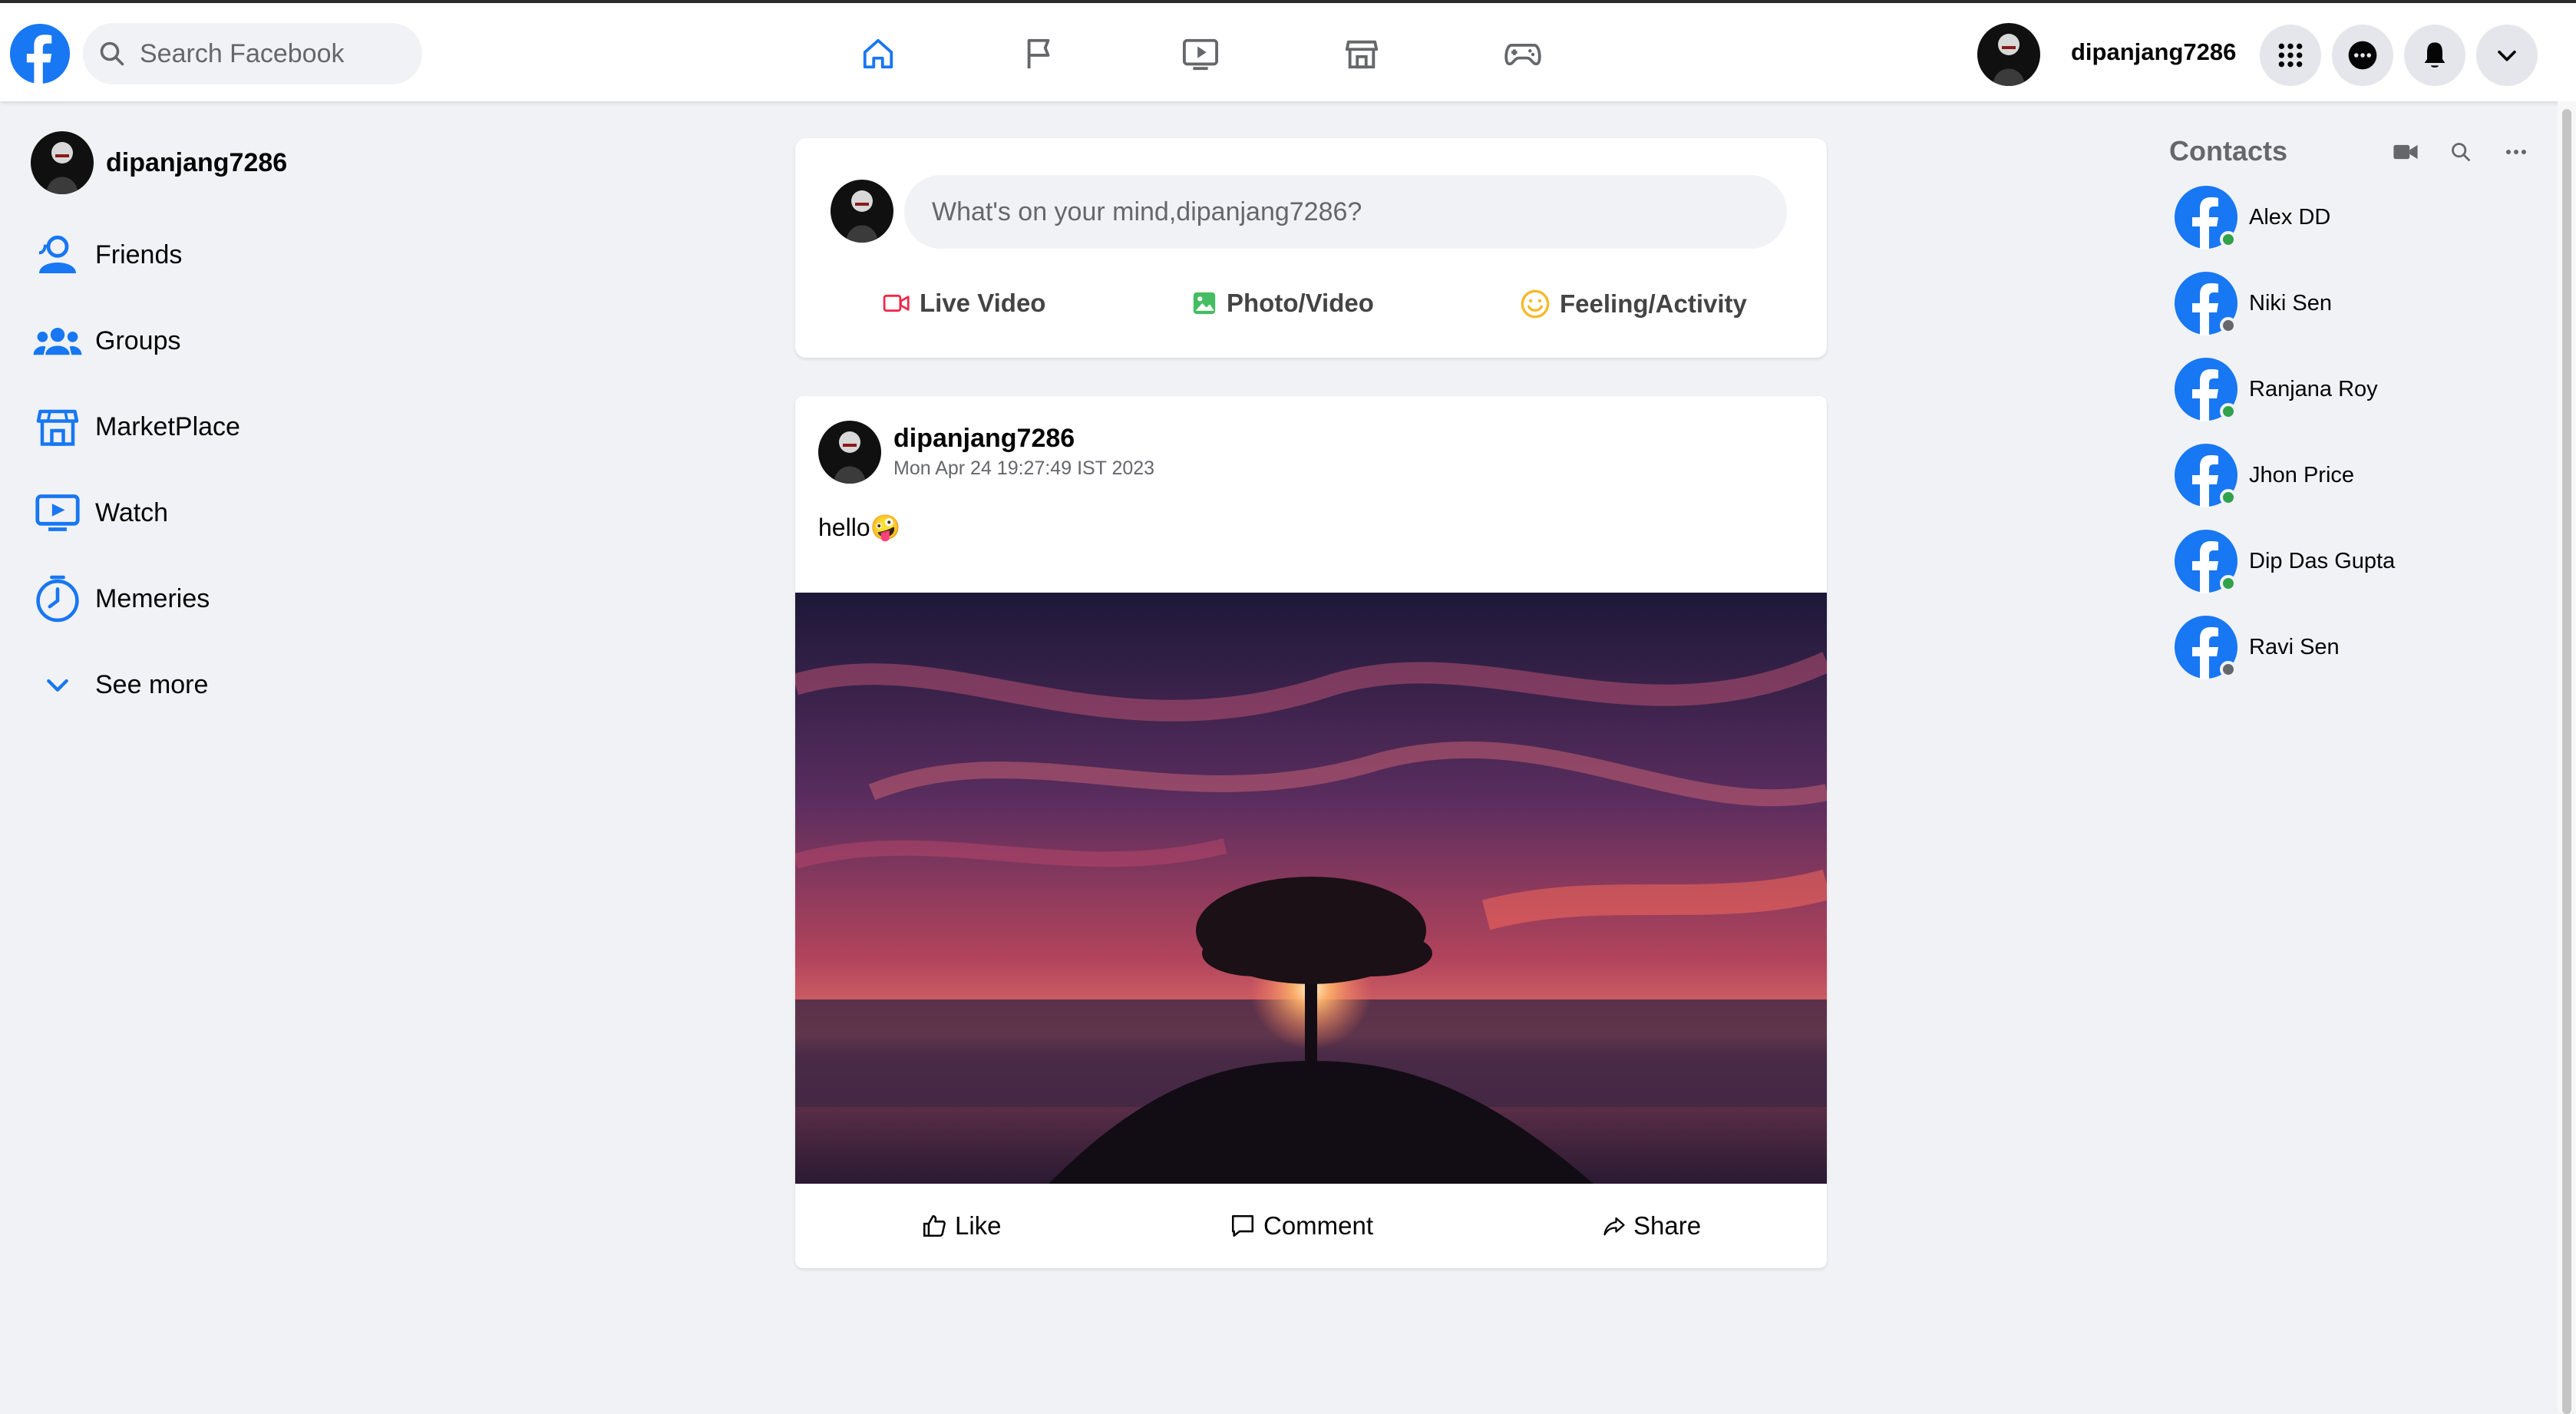 The image size is (2576, 1414). I want to click on contact-item: Niki Sen, so click(2253, 303).